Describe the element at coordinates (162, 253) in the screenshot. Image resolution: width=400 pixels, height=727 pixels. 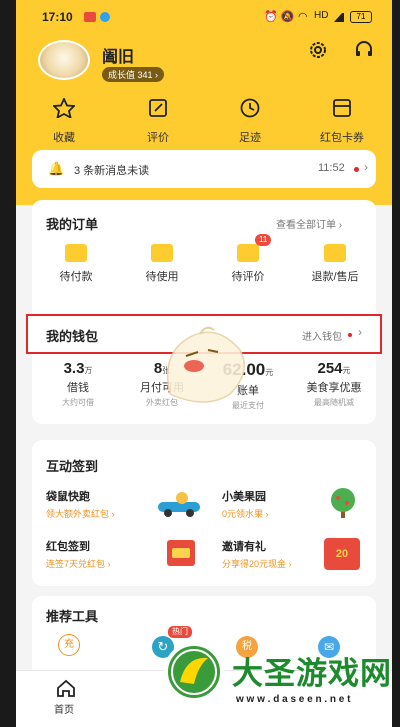
I see `ticket-icon` at that location.